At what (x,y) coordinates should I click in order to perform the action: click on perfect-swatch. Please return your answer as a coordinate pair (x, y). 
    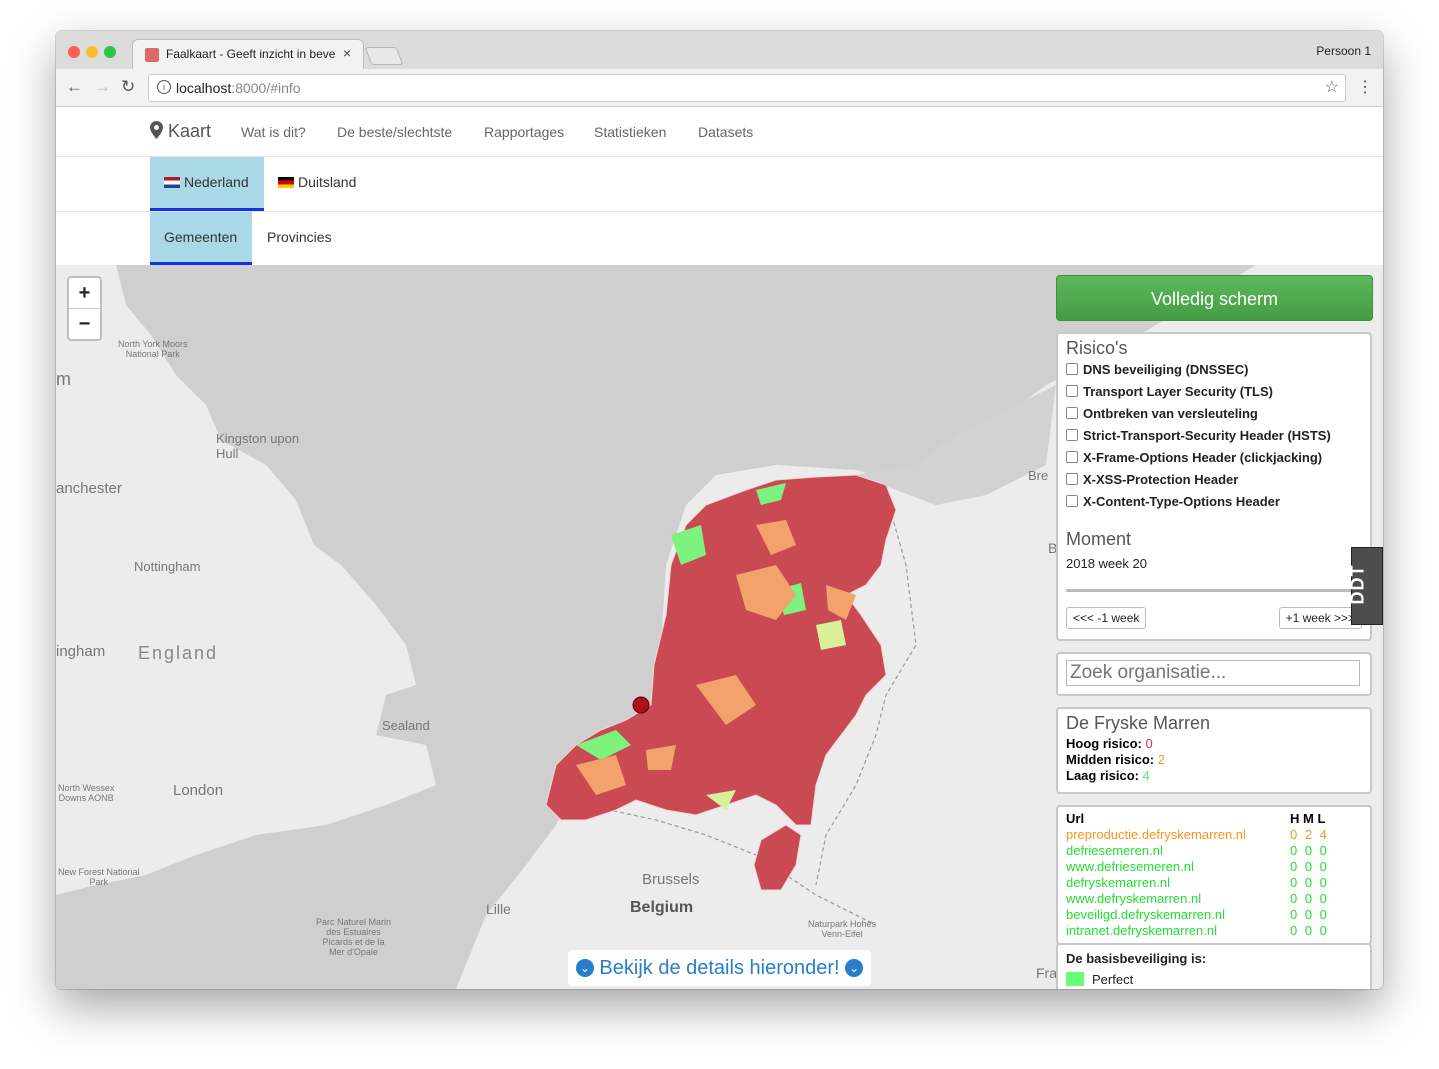
    Looking at the image, I should click on (1075, 979).